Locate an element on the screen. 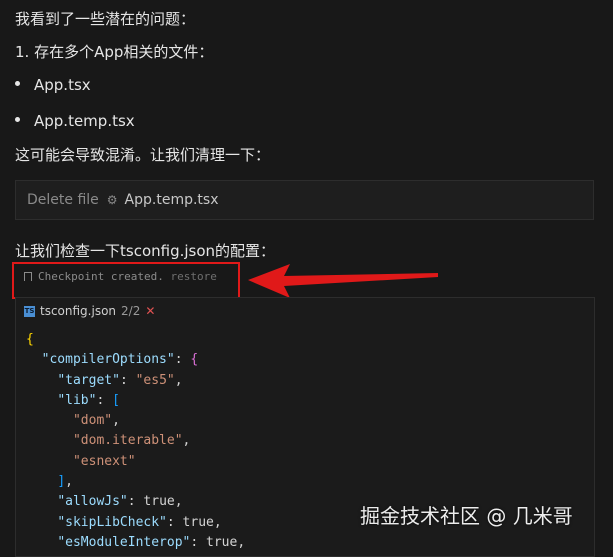  code-line: "esnext" is located at coordinates (104, 461).